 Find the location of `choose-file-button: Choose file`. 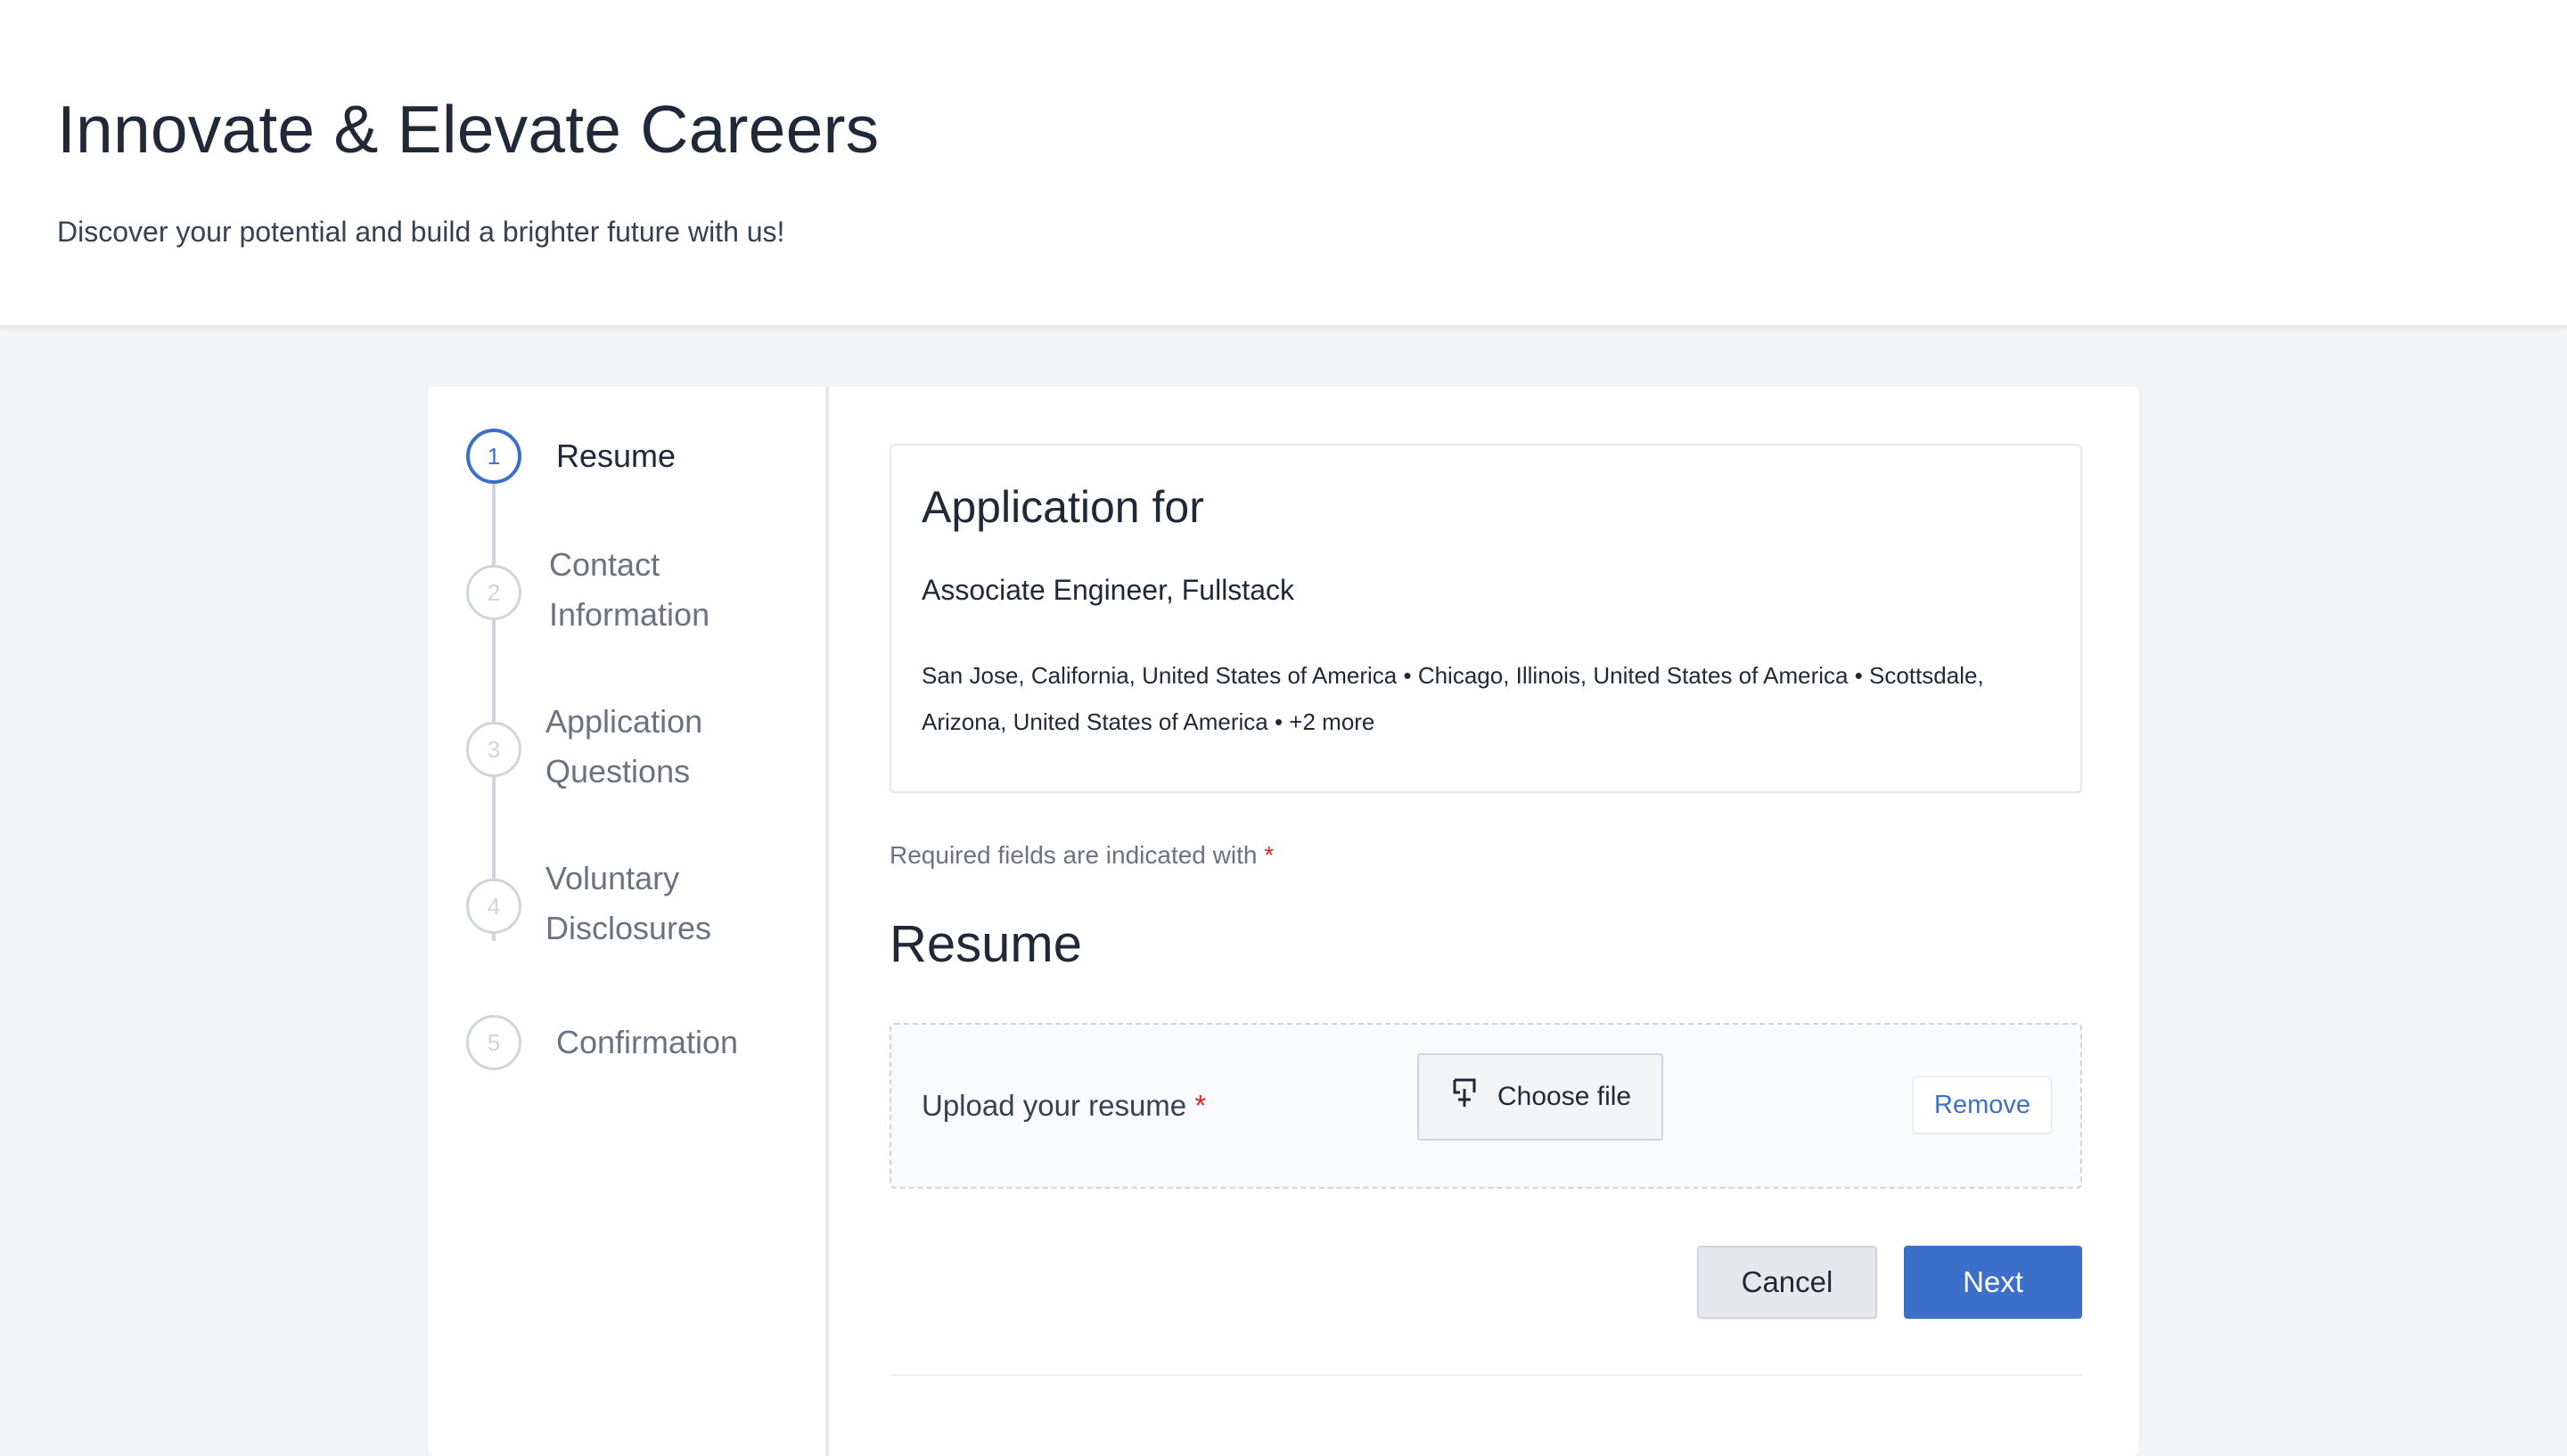

choose-file-button: Choose file is located at coordinates (1540, 1097).